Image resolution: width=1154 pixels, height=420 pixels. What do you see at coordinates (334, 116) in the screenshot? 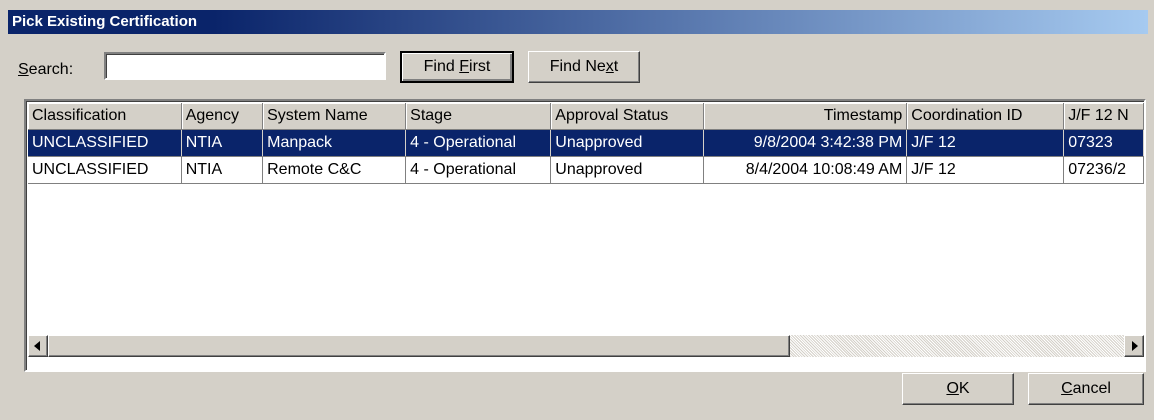
I see `col-header-system-name: System Name` at bounding box center [334, 116].